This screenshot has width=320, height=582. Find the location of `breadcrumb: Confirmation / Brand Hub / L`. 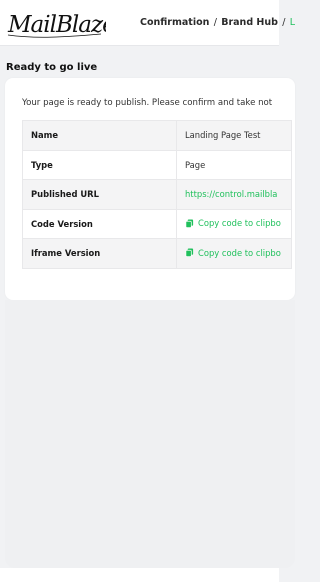

breadcrumb: Confirmation / Brand Hub / L is located at coordinates (217, 22).